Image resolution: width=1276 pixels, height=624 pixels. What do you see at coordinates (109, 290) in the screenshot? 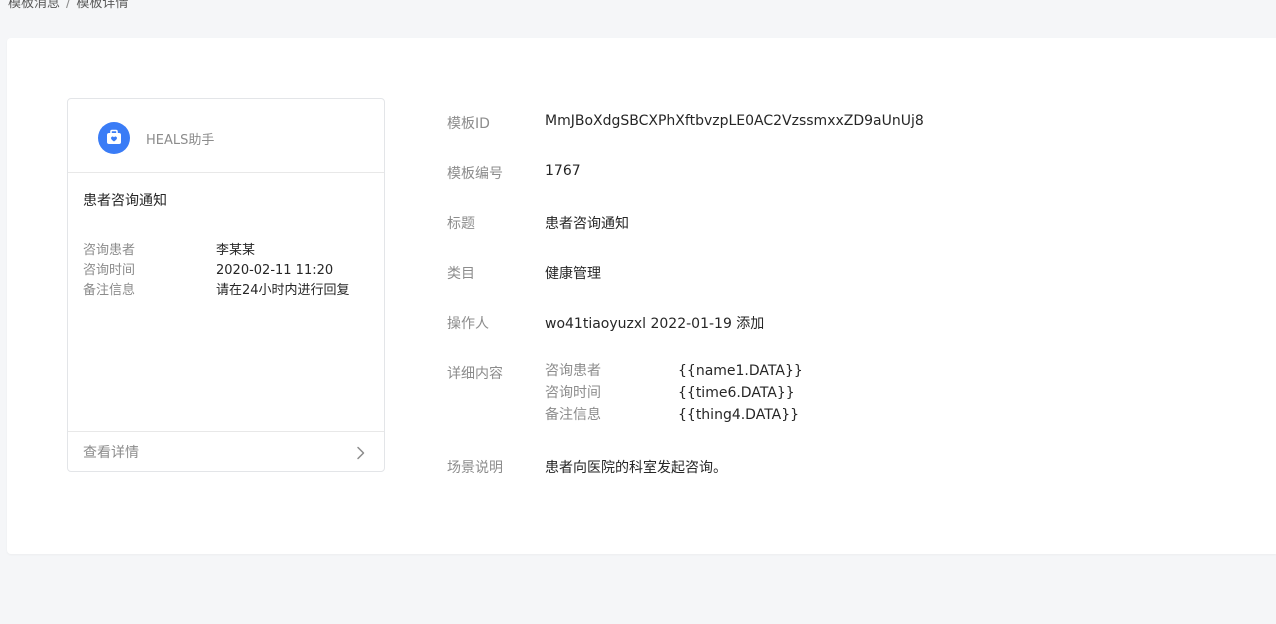
I see `preview-field-label: 备注信息` at bounding box center [109, 290].